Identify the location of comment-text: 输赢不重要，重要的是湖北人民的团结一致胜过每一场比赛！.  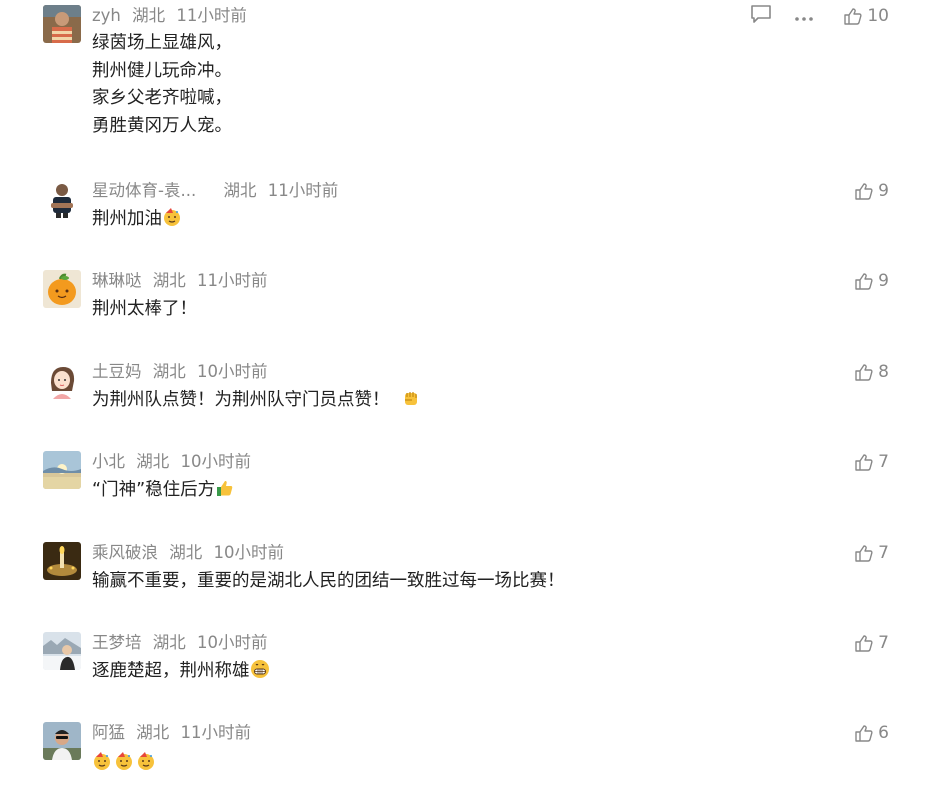
(328, 582).